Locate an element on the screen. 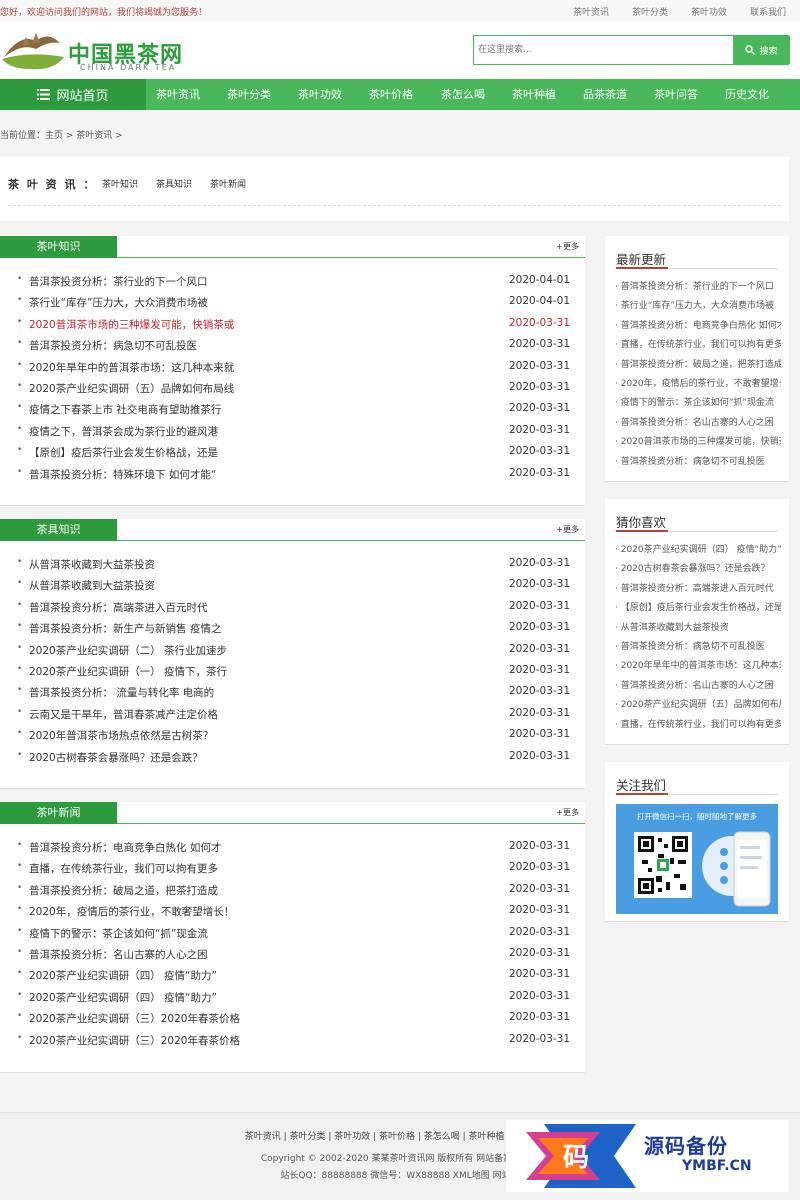  nav-item-tea-ceremony: 品茶茶道 is located at coordinates (605, 94).